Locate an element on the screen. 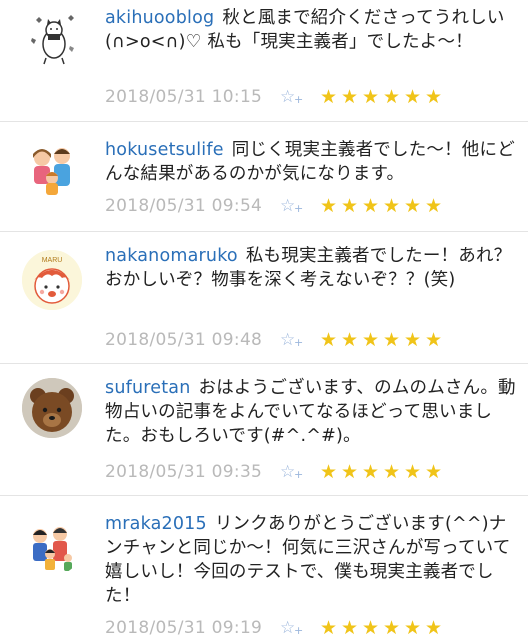 Image resolution: width=528 pixels, height=640 pixels. comment-date: 2018/05/31 09:54 is located at coordinates (192, 206).